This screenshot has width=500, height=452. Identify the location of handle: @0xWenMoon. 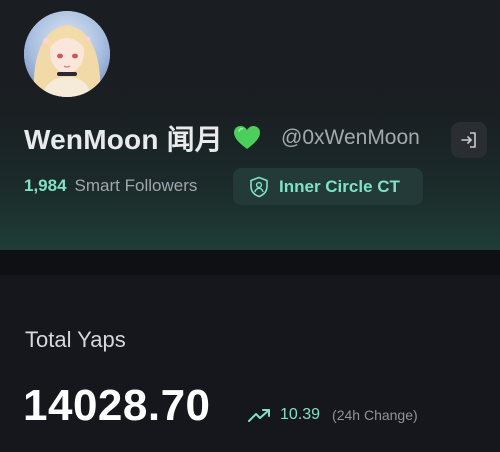
(350, 138).